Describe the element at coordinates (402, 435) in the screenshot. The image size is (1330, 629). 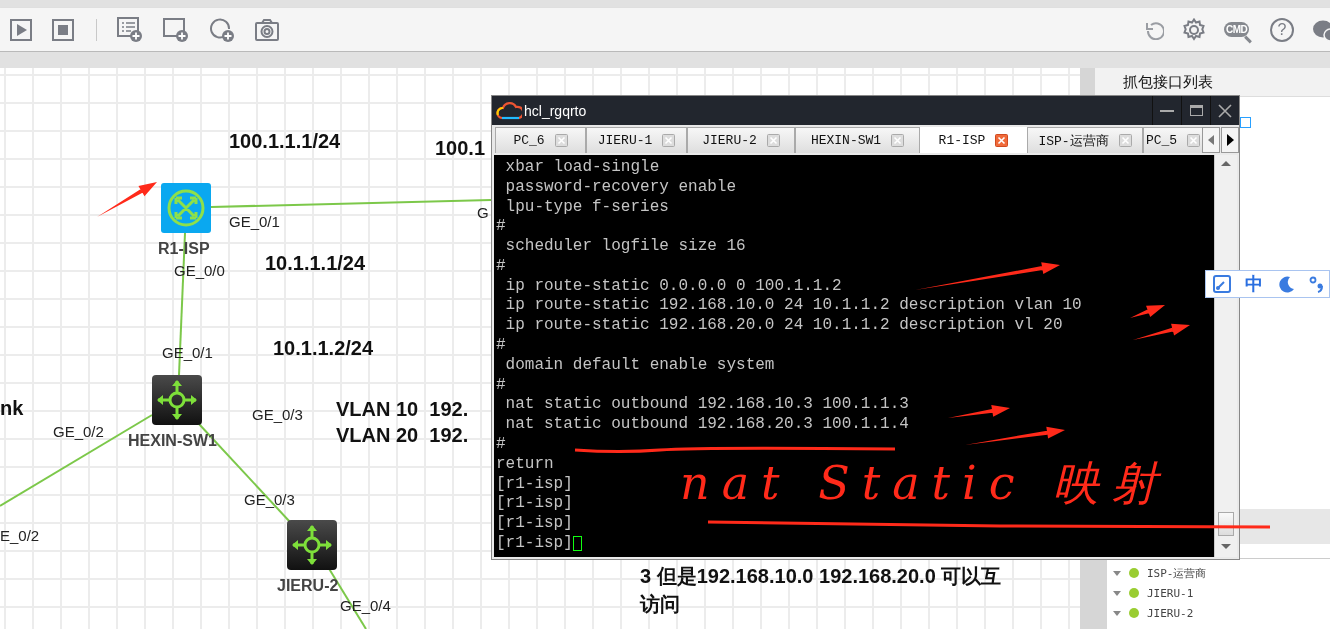
I see `address-label: VLAN 20 192.` at that location.